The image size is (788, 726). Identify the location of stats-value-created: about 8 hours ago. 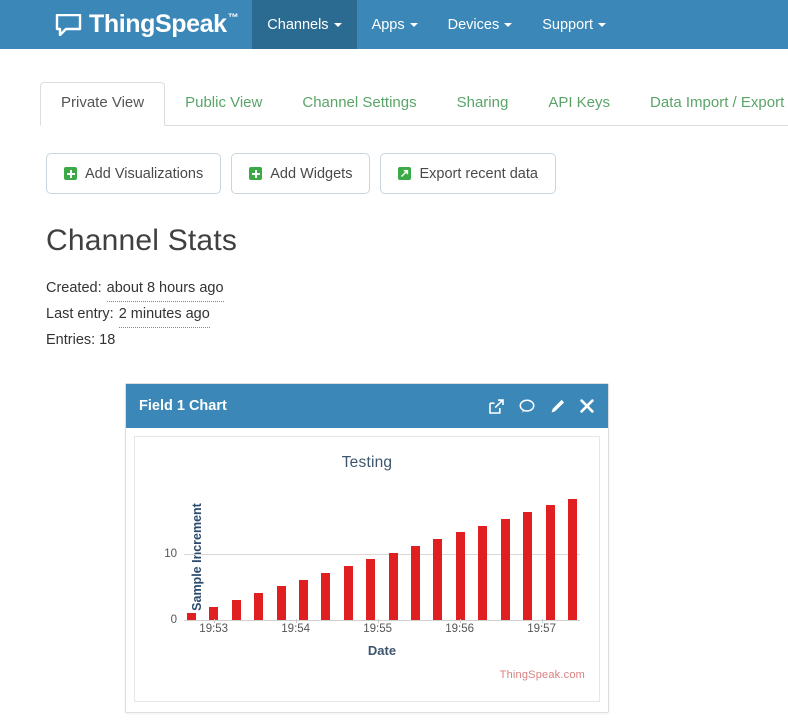
(165, 289).